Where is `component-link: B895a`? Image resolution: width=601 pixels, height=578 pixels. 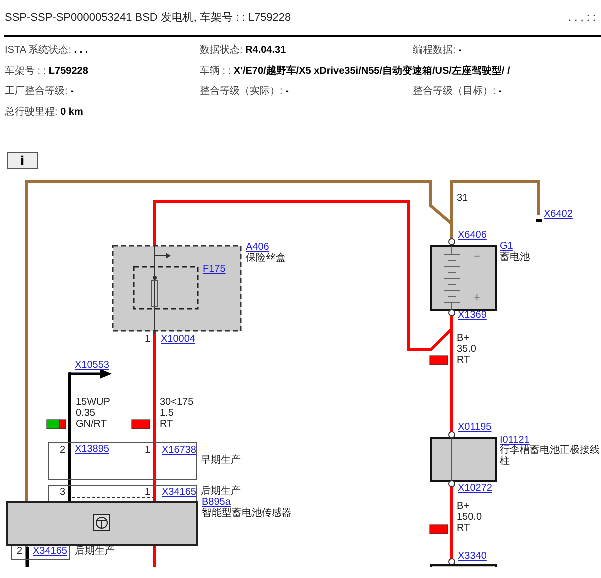 component-link: B895a is located at coordinates (216, 502).